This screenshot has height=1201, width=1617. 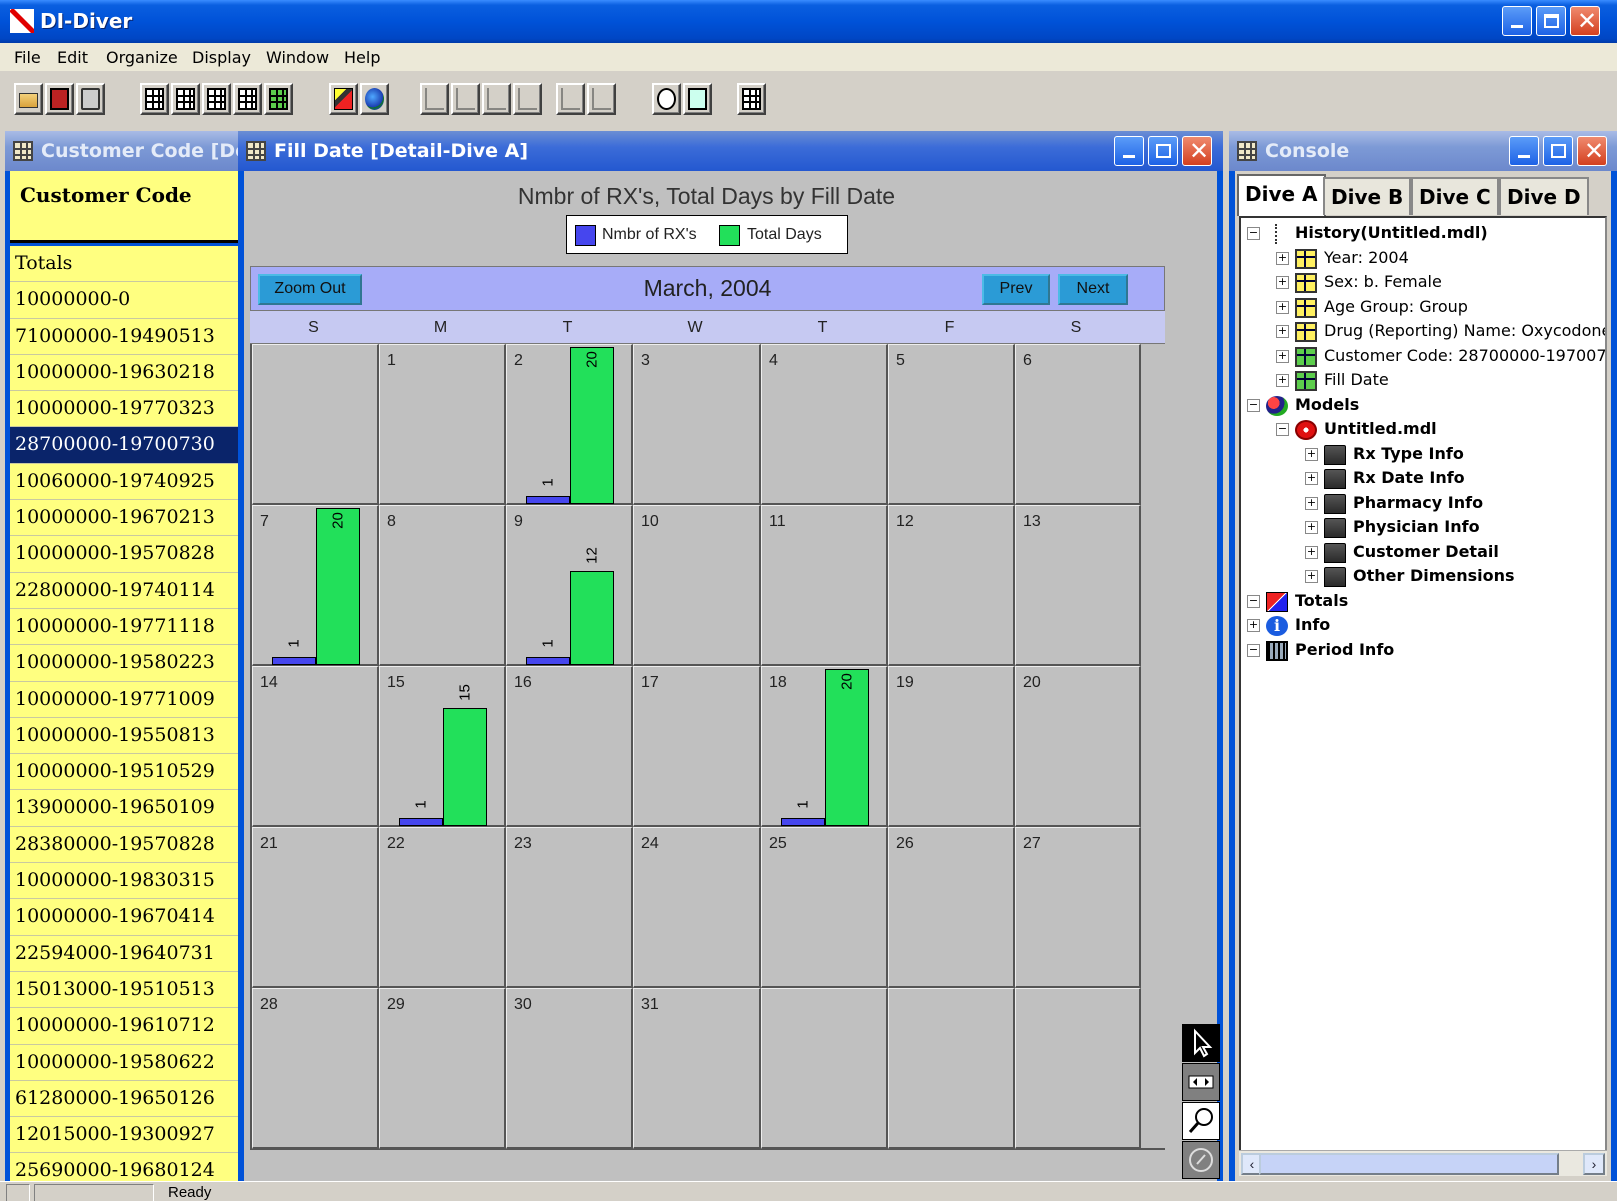 What do you see at coordinates (1409, 1164) in the screenshot?
I see `scroll-thumb` at bounding box center [1409, 1164].